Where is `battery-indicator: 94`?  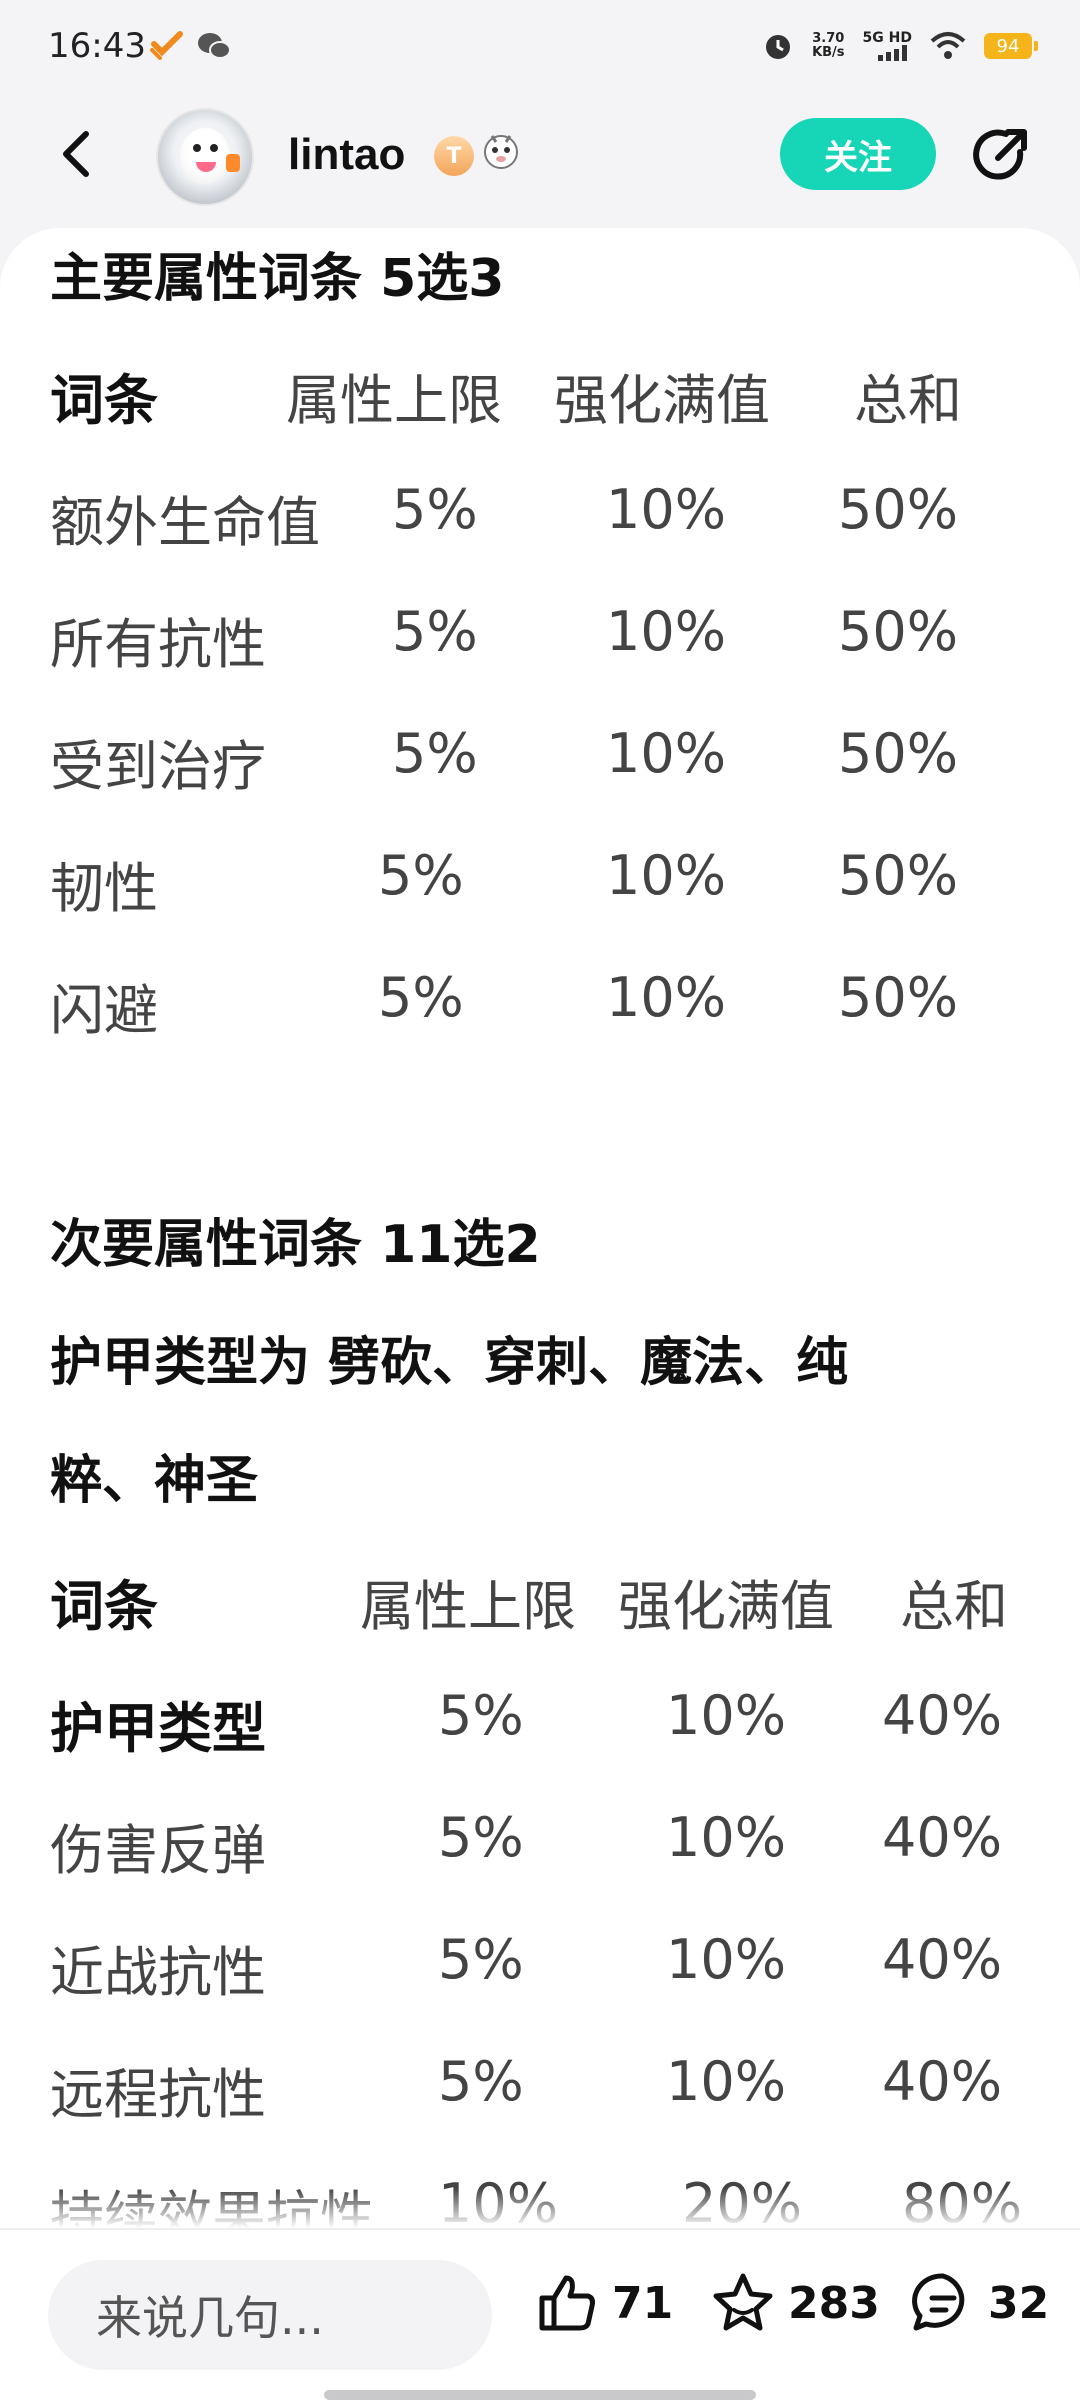 battery-indicator: 94 is located at coordinates (1011, 46).